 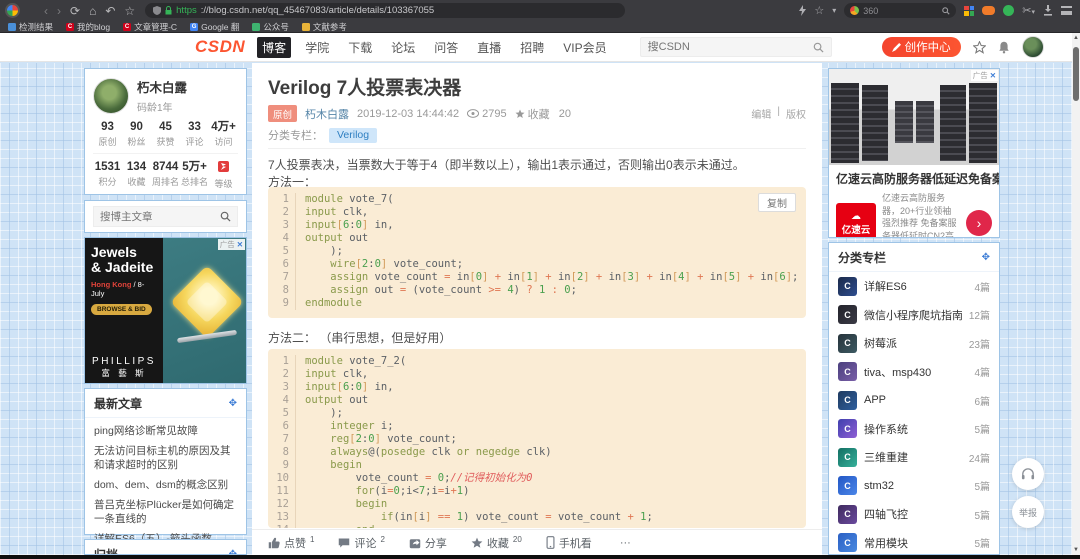 What do you see at coordinates (156, 26) in the screenshot?
I see `bookmark-label: 文章管理-C` at bounding box center [156, 26].